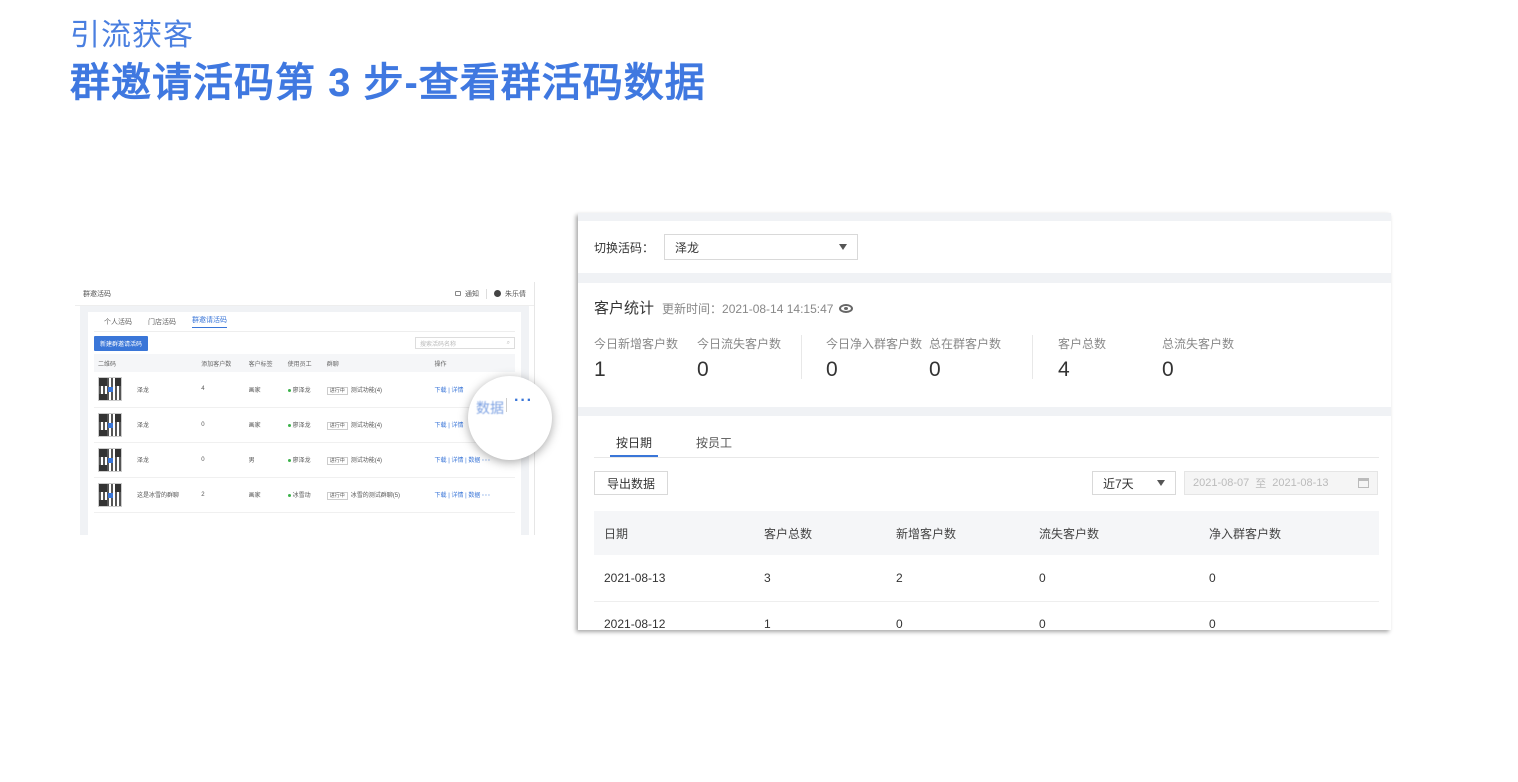 The width and height of the screenshot is (1518, 782). Describe the element at coordinates (631, 483) in the screenshot. I see `export-button: 导出数据` at that location.